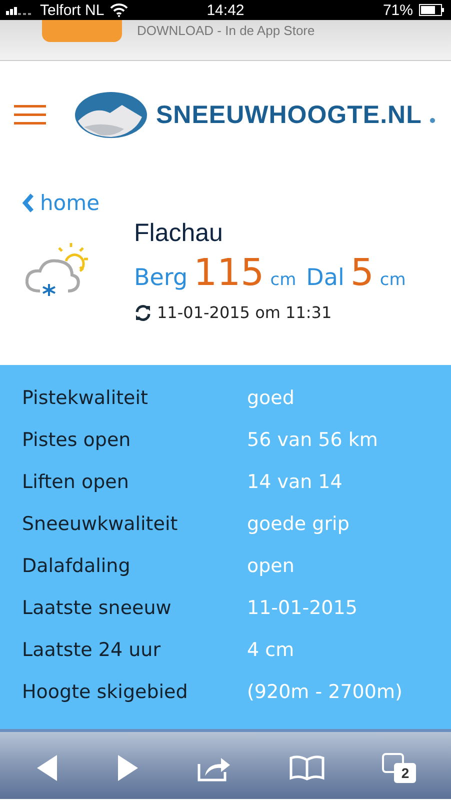  I want to click on back-icon, so click(46, 768).